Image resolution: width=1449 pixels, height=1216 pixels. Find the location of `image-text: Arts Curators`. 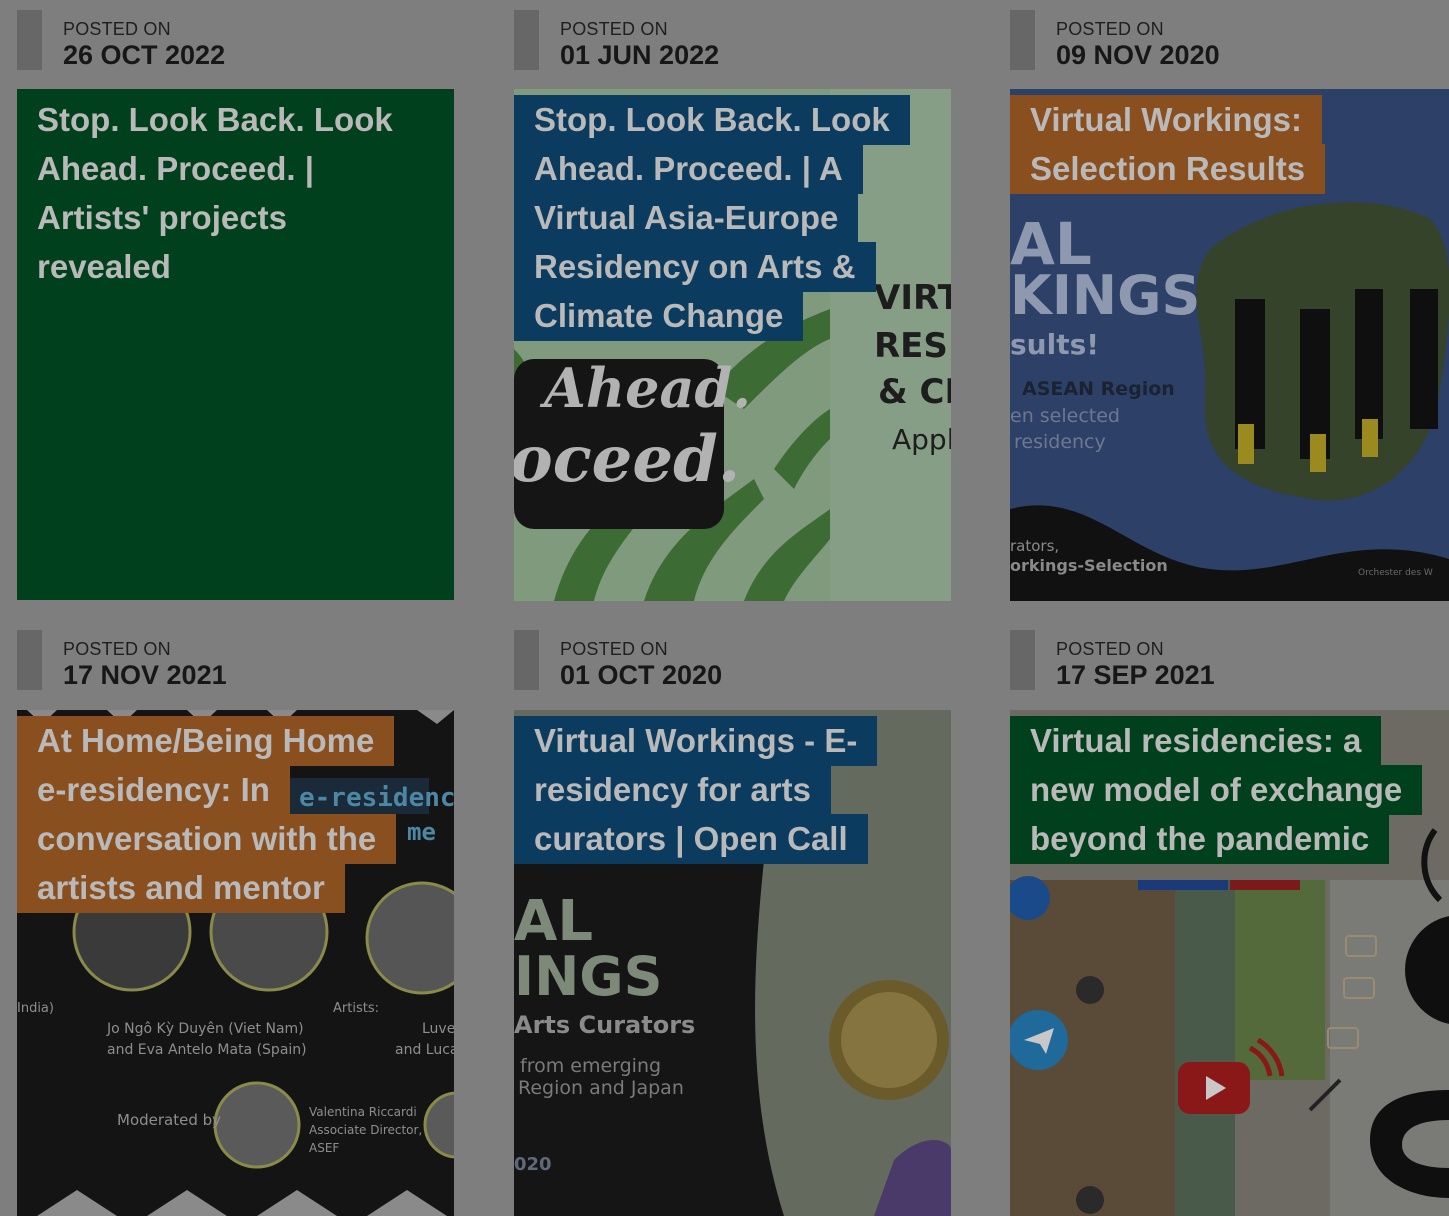

image-text: Arts Curators is located at coordinates (604, 1025).